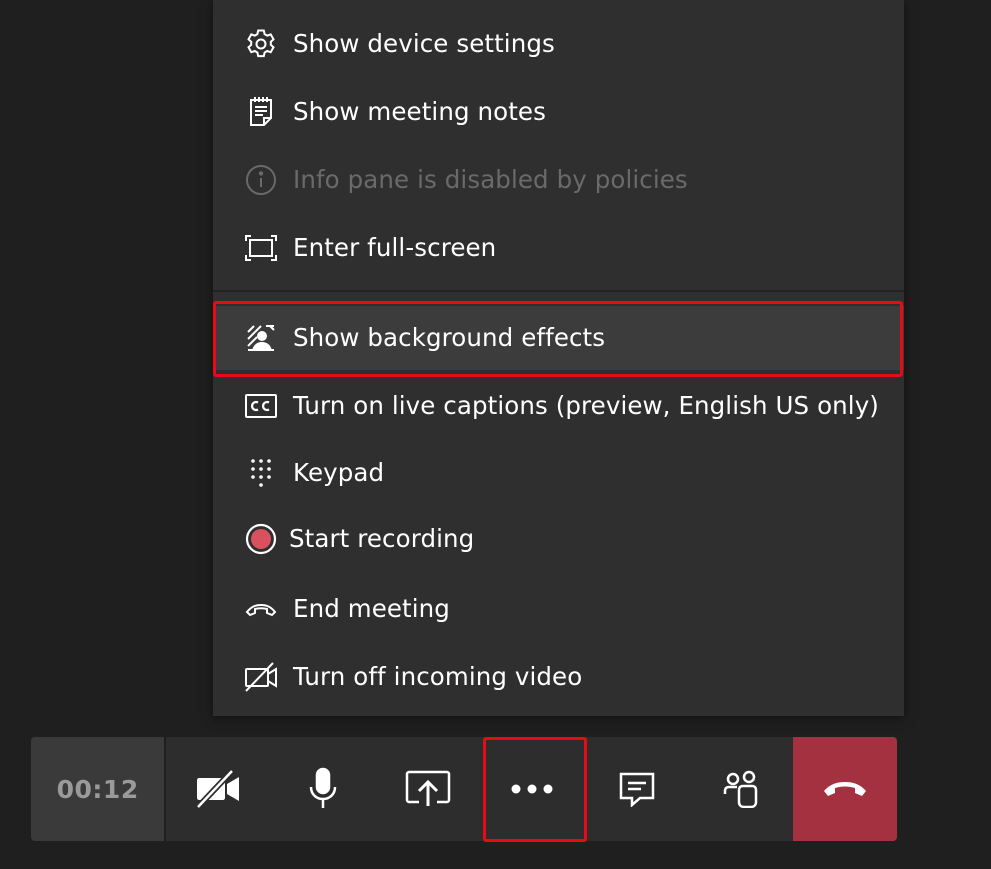 The width and height of the screenshot is (991, 869). Describe the element at coordinates (395, 247) in the screenshot. I see `menu-item-label: Enter full-screen` at that location.